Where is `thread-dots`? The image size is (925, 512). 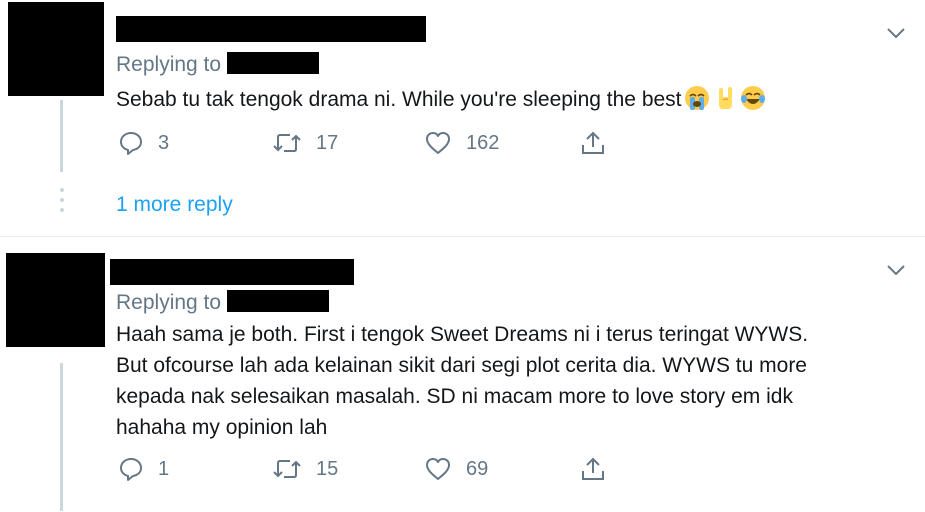 thread-dots is located at coordinates (62, 203).